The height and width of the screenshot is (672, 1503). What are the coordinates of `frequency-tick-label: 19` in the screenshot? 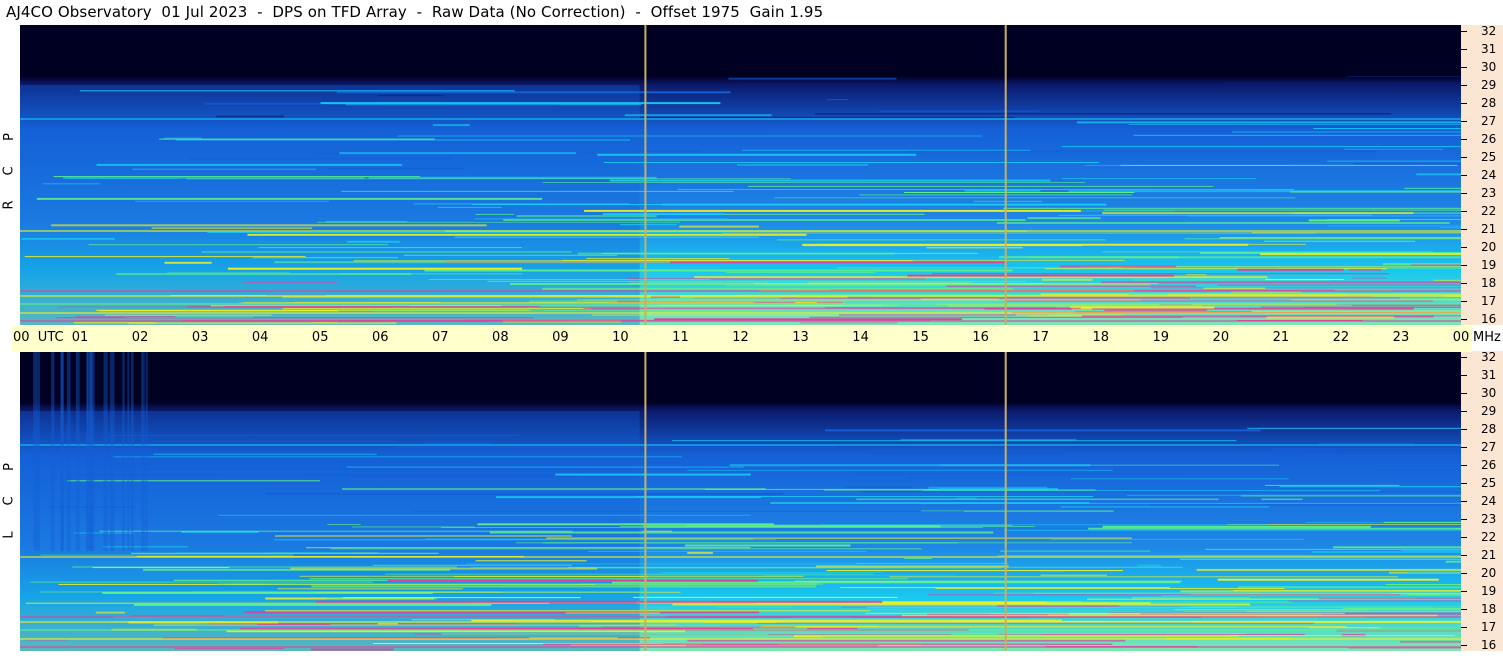 It's located at (1489, 591).